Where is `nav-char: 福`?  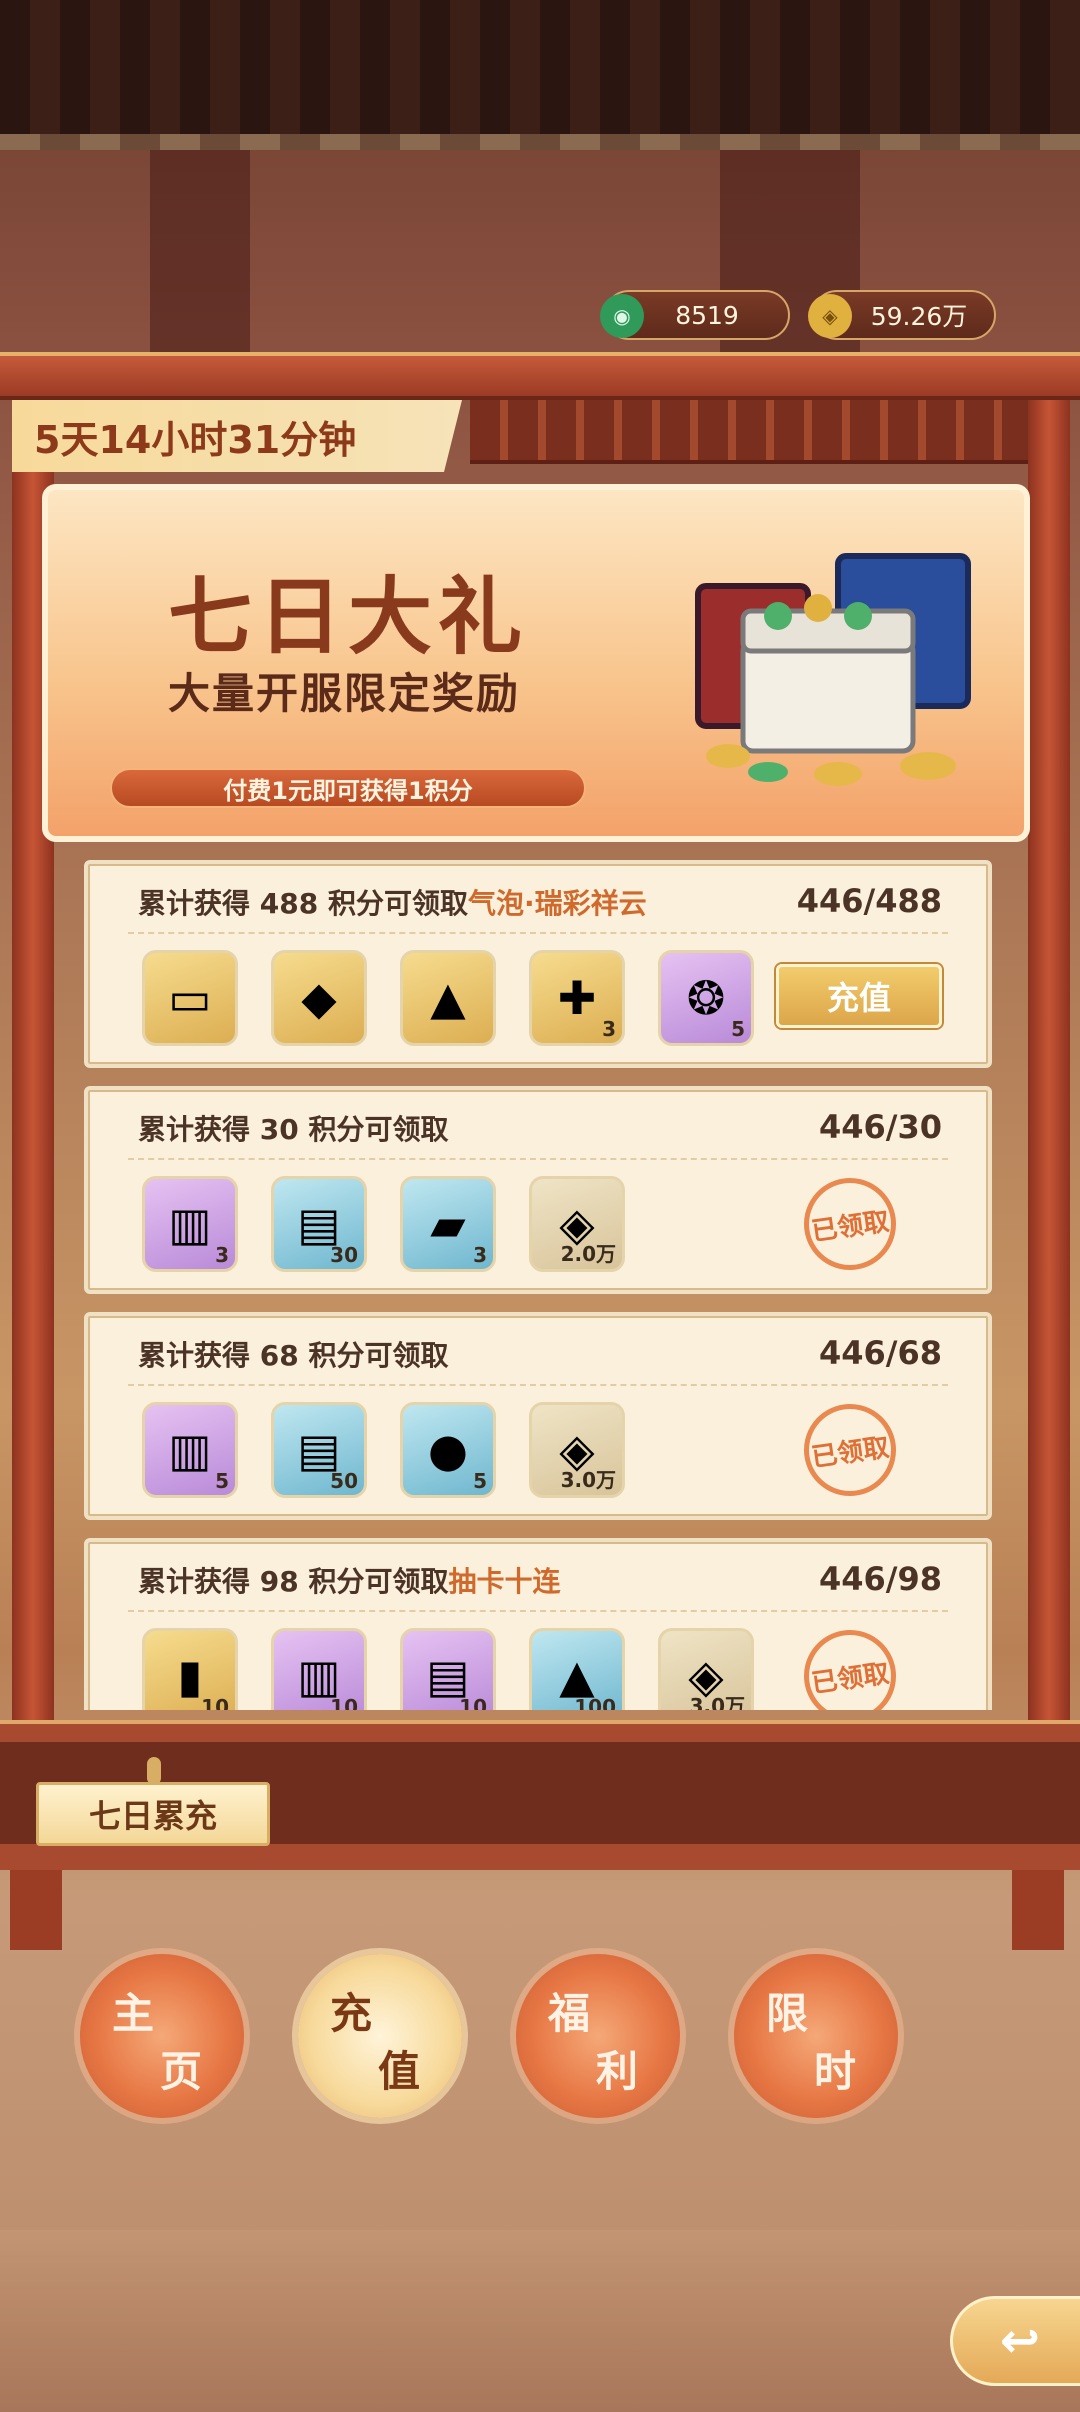
nav-char: 福 is located at coordinates (569, 2013).